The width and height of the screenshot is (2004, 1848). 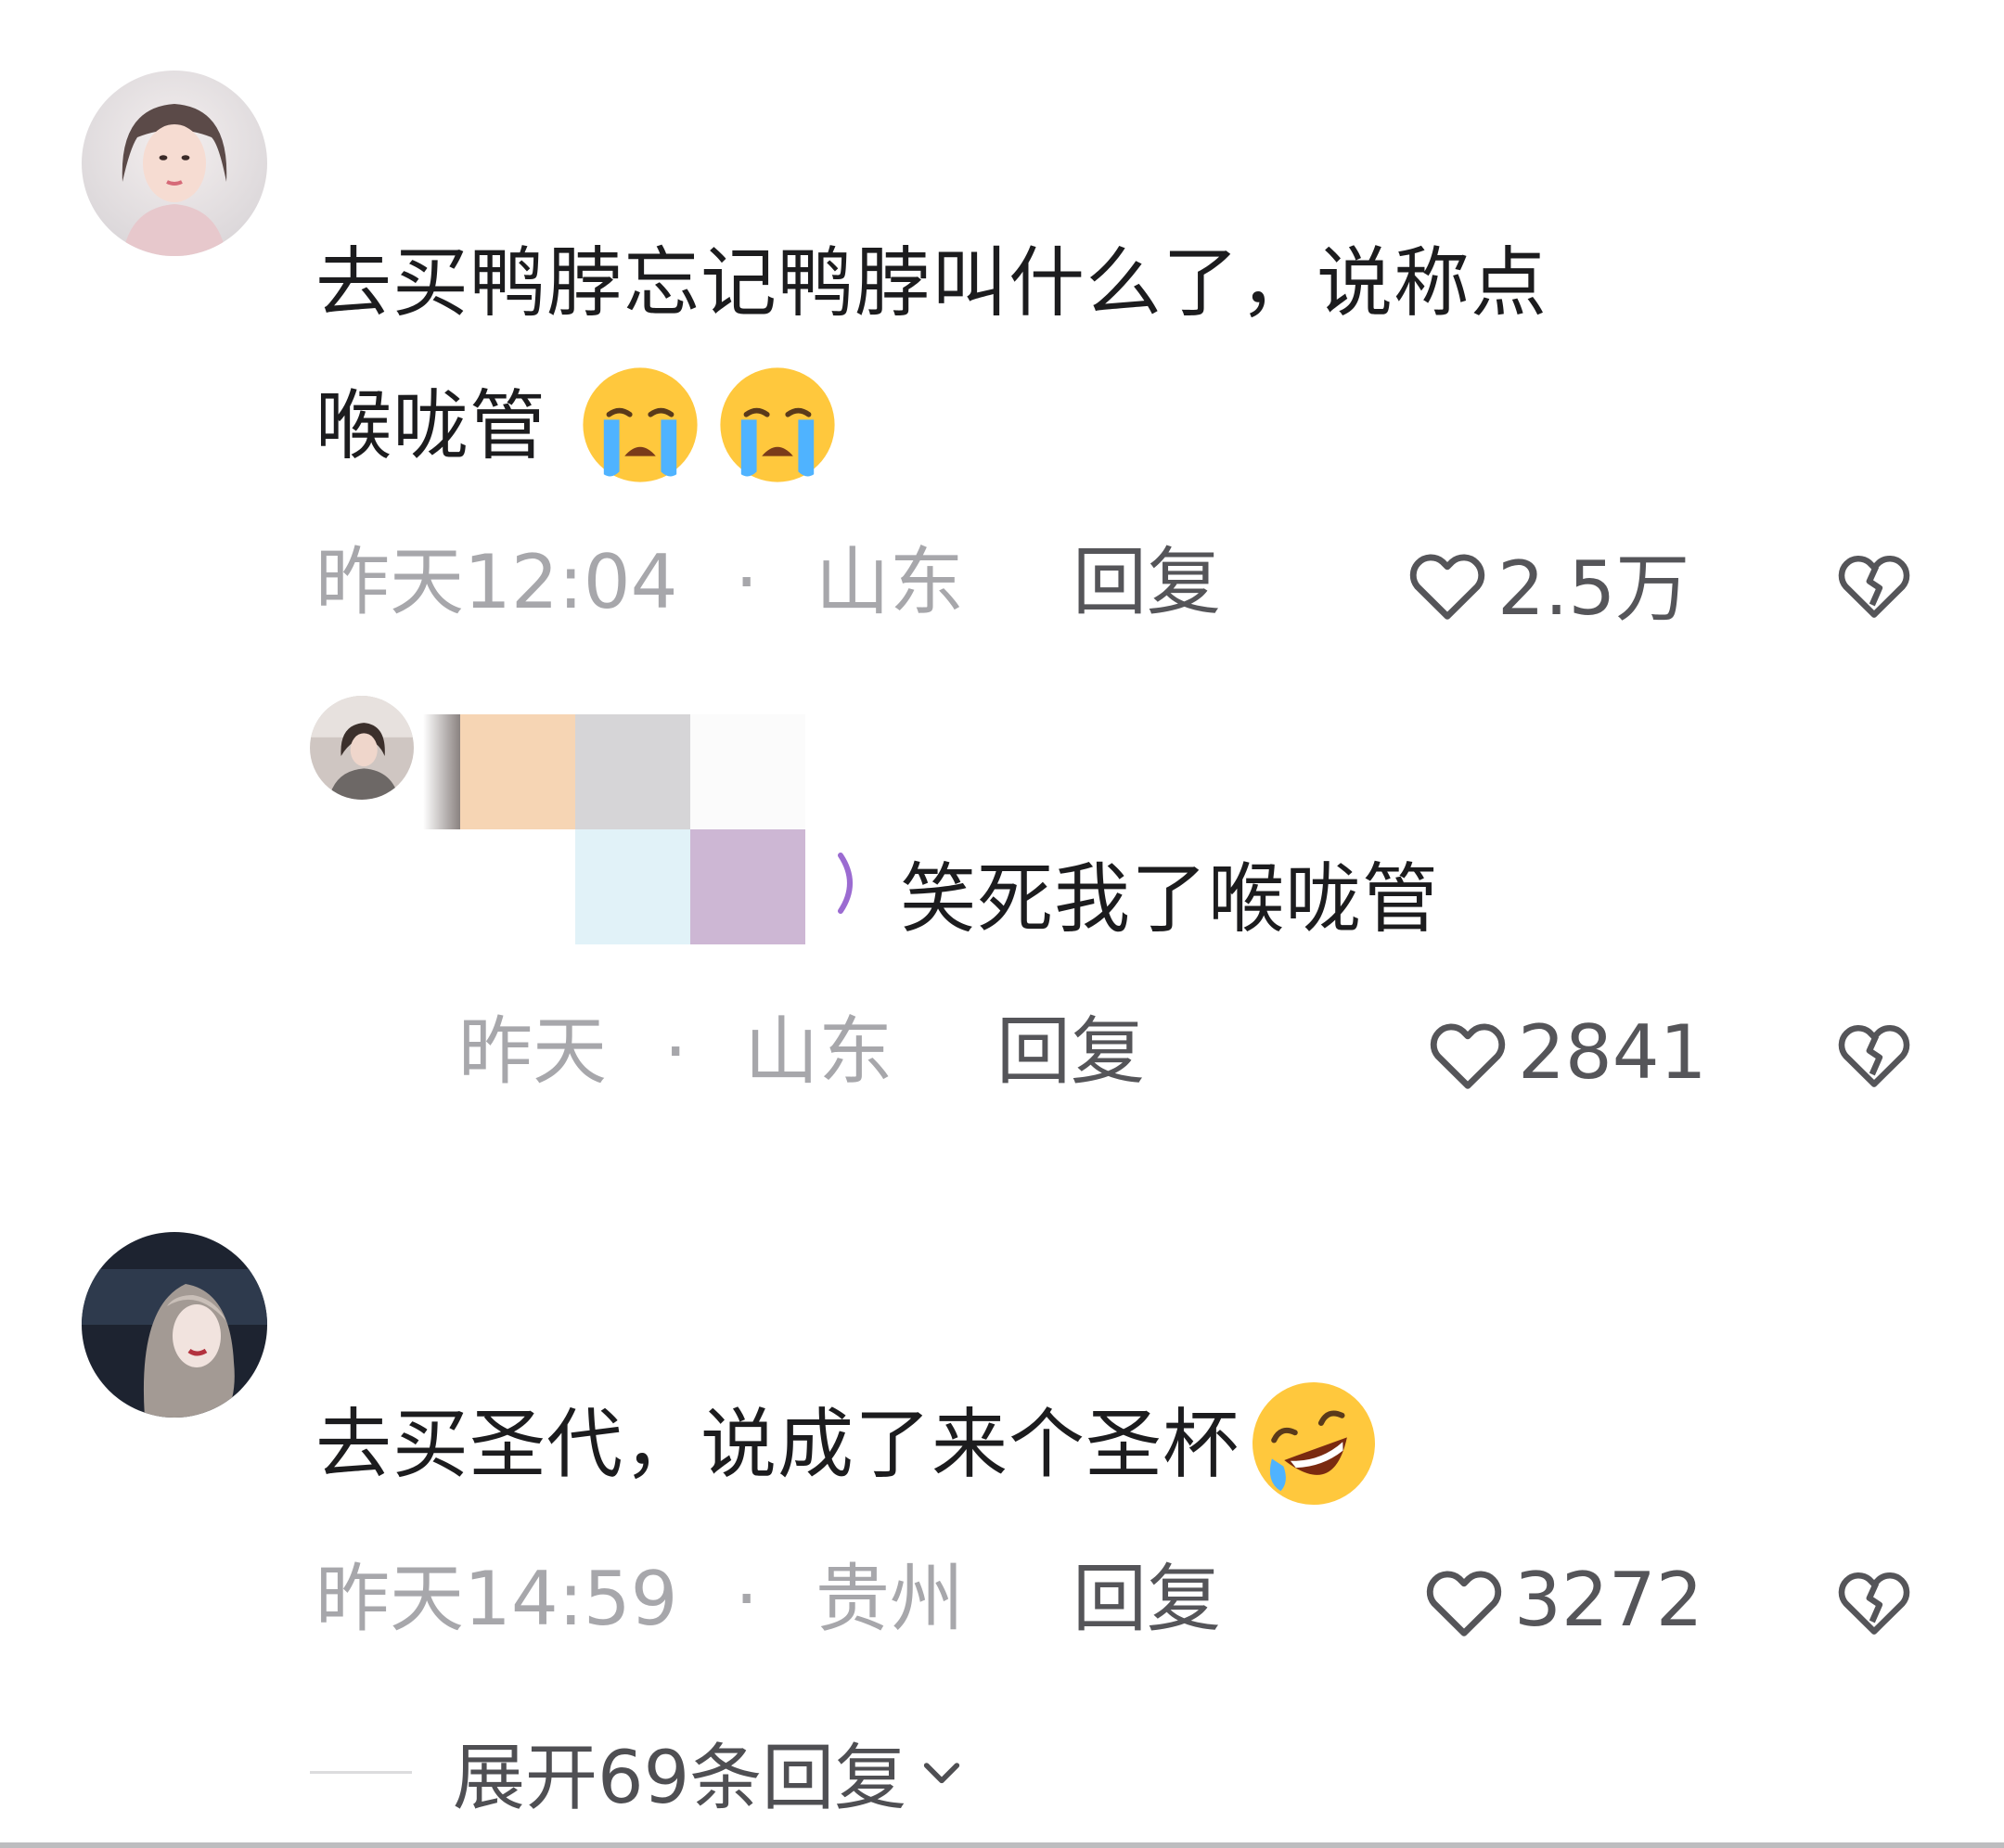 I want to click on comment-1-location: 山东, so click(x=890, y=582).